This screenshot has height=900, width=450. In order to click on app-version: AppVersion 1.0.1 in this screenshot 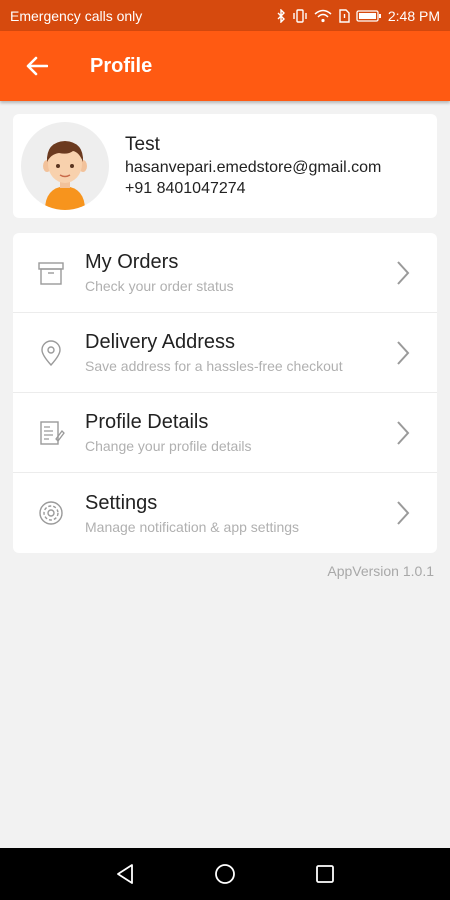, I will do `click(380, 571)`.